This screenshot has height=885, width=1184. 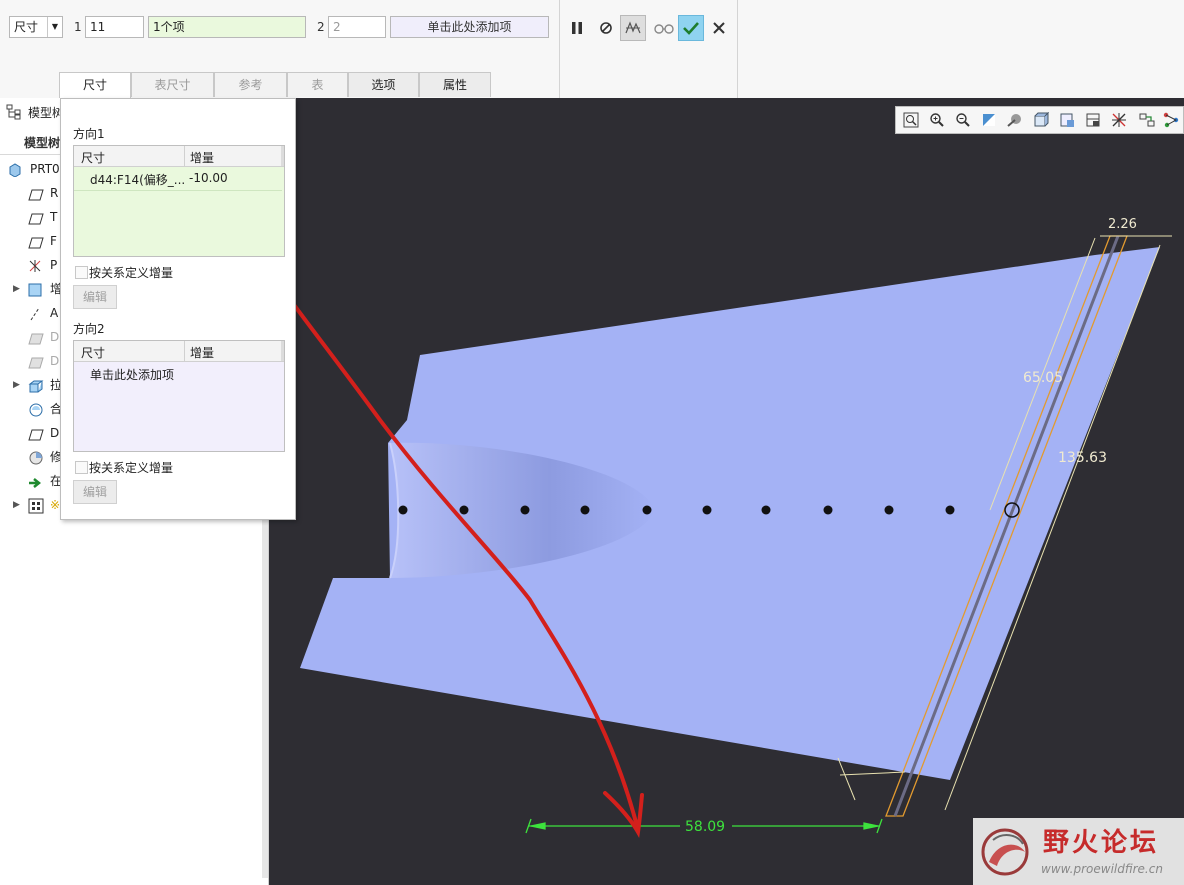 What do you see at coordinates (46, 113) in the screenshot?
I see `model-tree-title: 模型树` at bounding box center [46, 113].